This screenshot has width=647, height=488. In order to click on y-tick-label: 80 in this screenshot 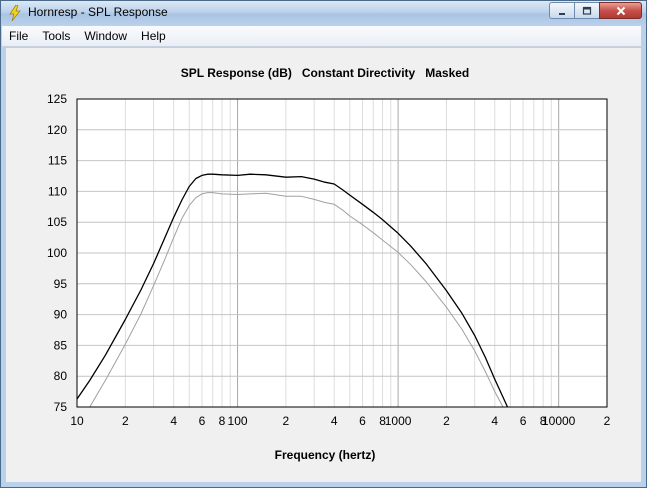, I will do `click(61, 376)`.